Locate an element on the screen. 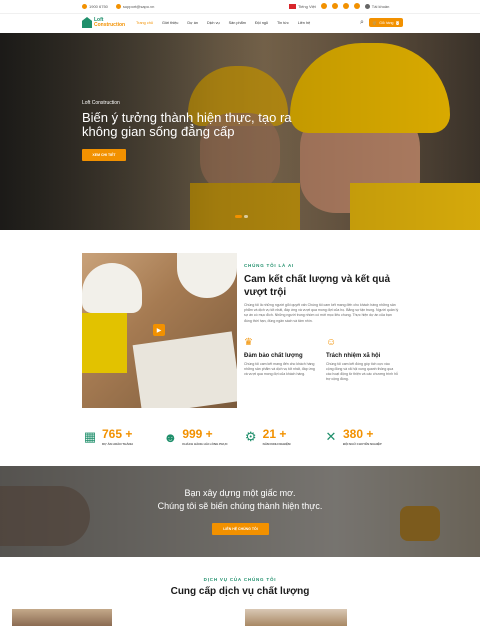 Image resolution: width=480 pixels, height=626 pixels. nav-contact: Liên hệ is located at coordinates (304, 23).